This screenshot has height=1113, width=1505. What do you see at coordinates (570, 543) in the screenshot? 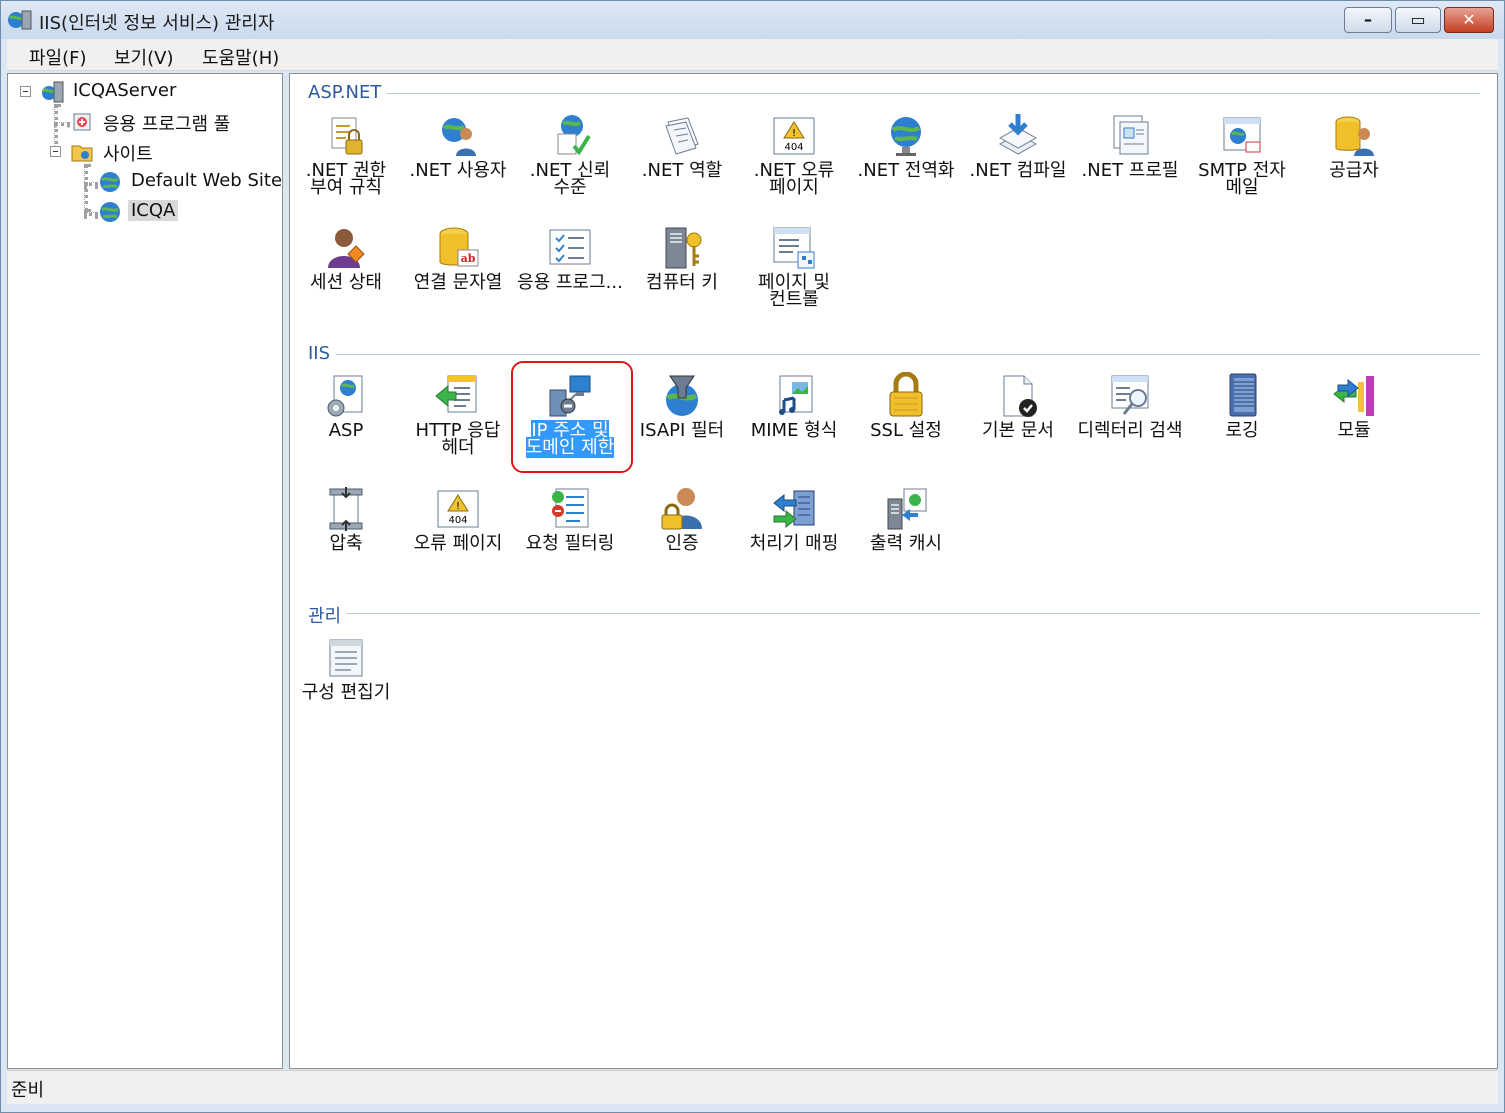
I see `feature-label: 요청 필터링` at bounding box center [570, 543].